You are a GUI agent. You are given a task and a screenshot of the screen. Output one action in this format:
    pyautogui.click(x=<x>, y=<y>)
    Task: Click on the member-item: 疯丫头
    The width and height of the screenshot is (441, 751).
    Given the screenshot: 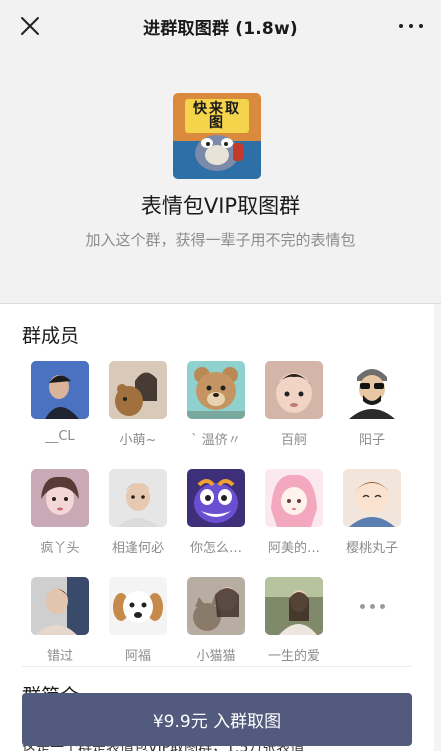 What is the action you would take?
    pyautogui.click(x=60, y=512)
    